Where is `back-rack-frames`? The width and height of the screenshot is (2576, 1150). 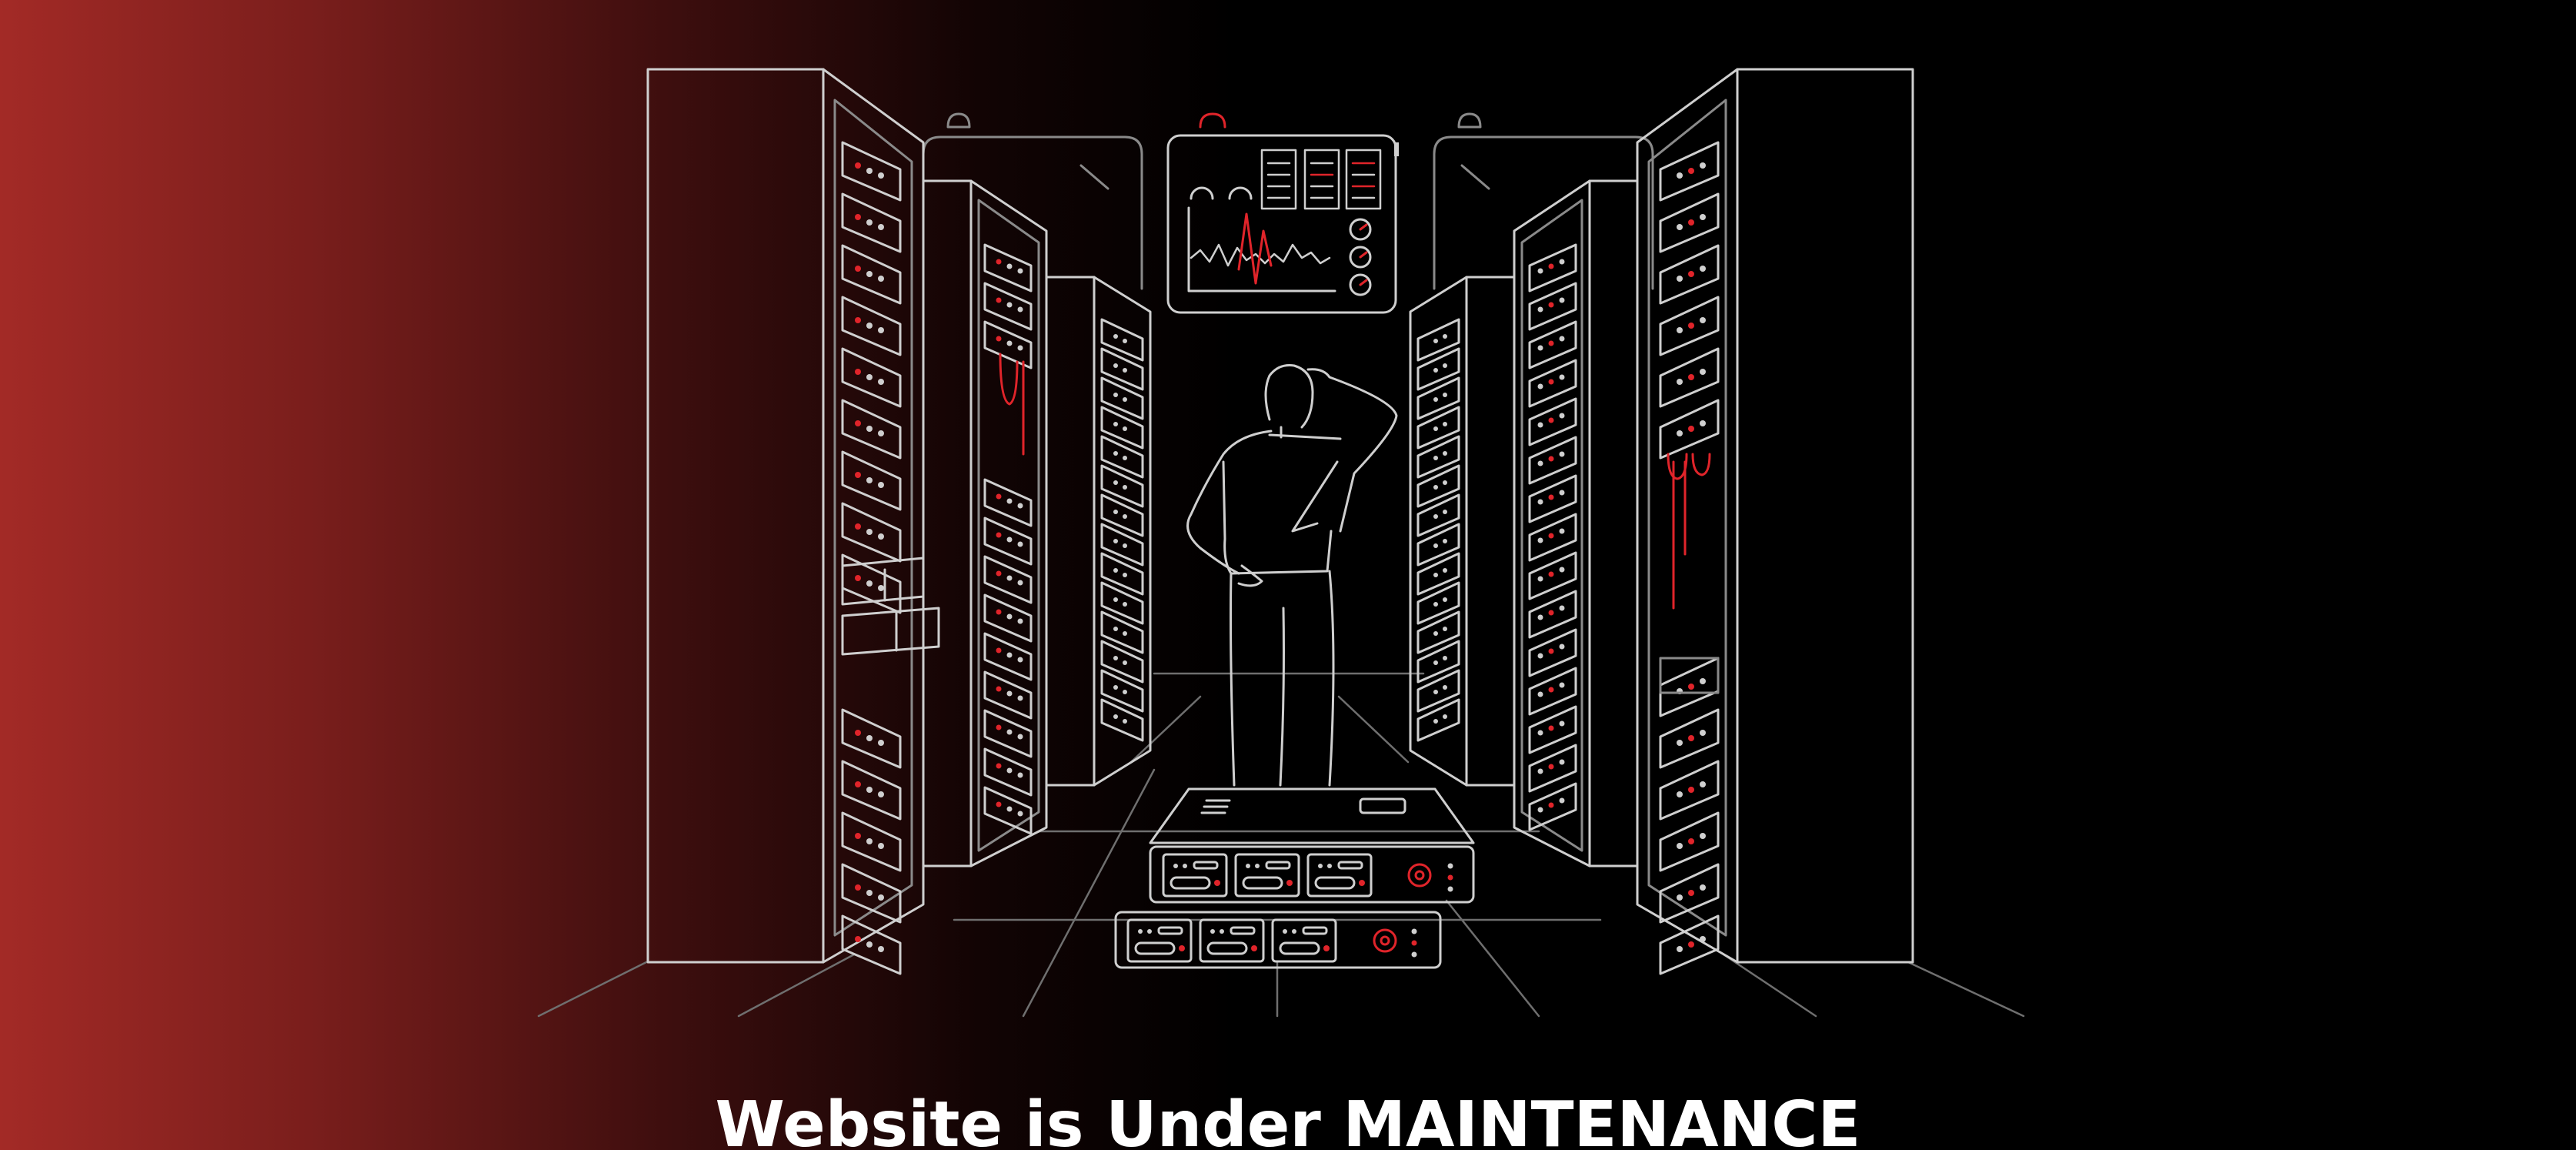 back-rack-frames is located at coordinates (1288, 201).